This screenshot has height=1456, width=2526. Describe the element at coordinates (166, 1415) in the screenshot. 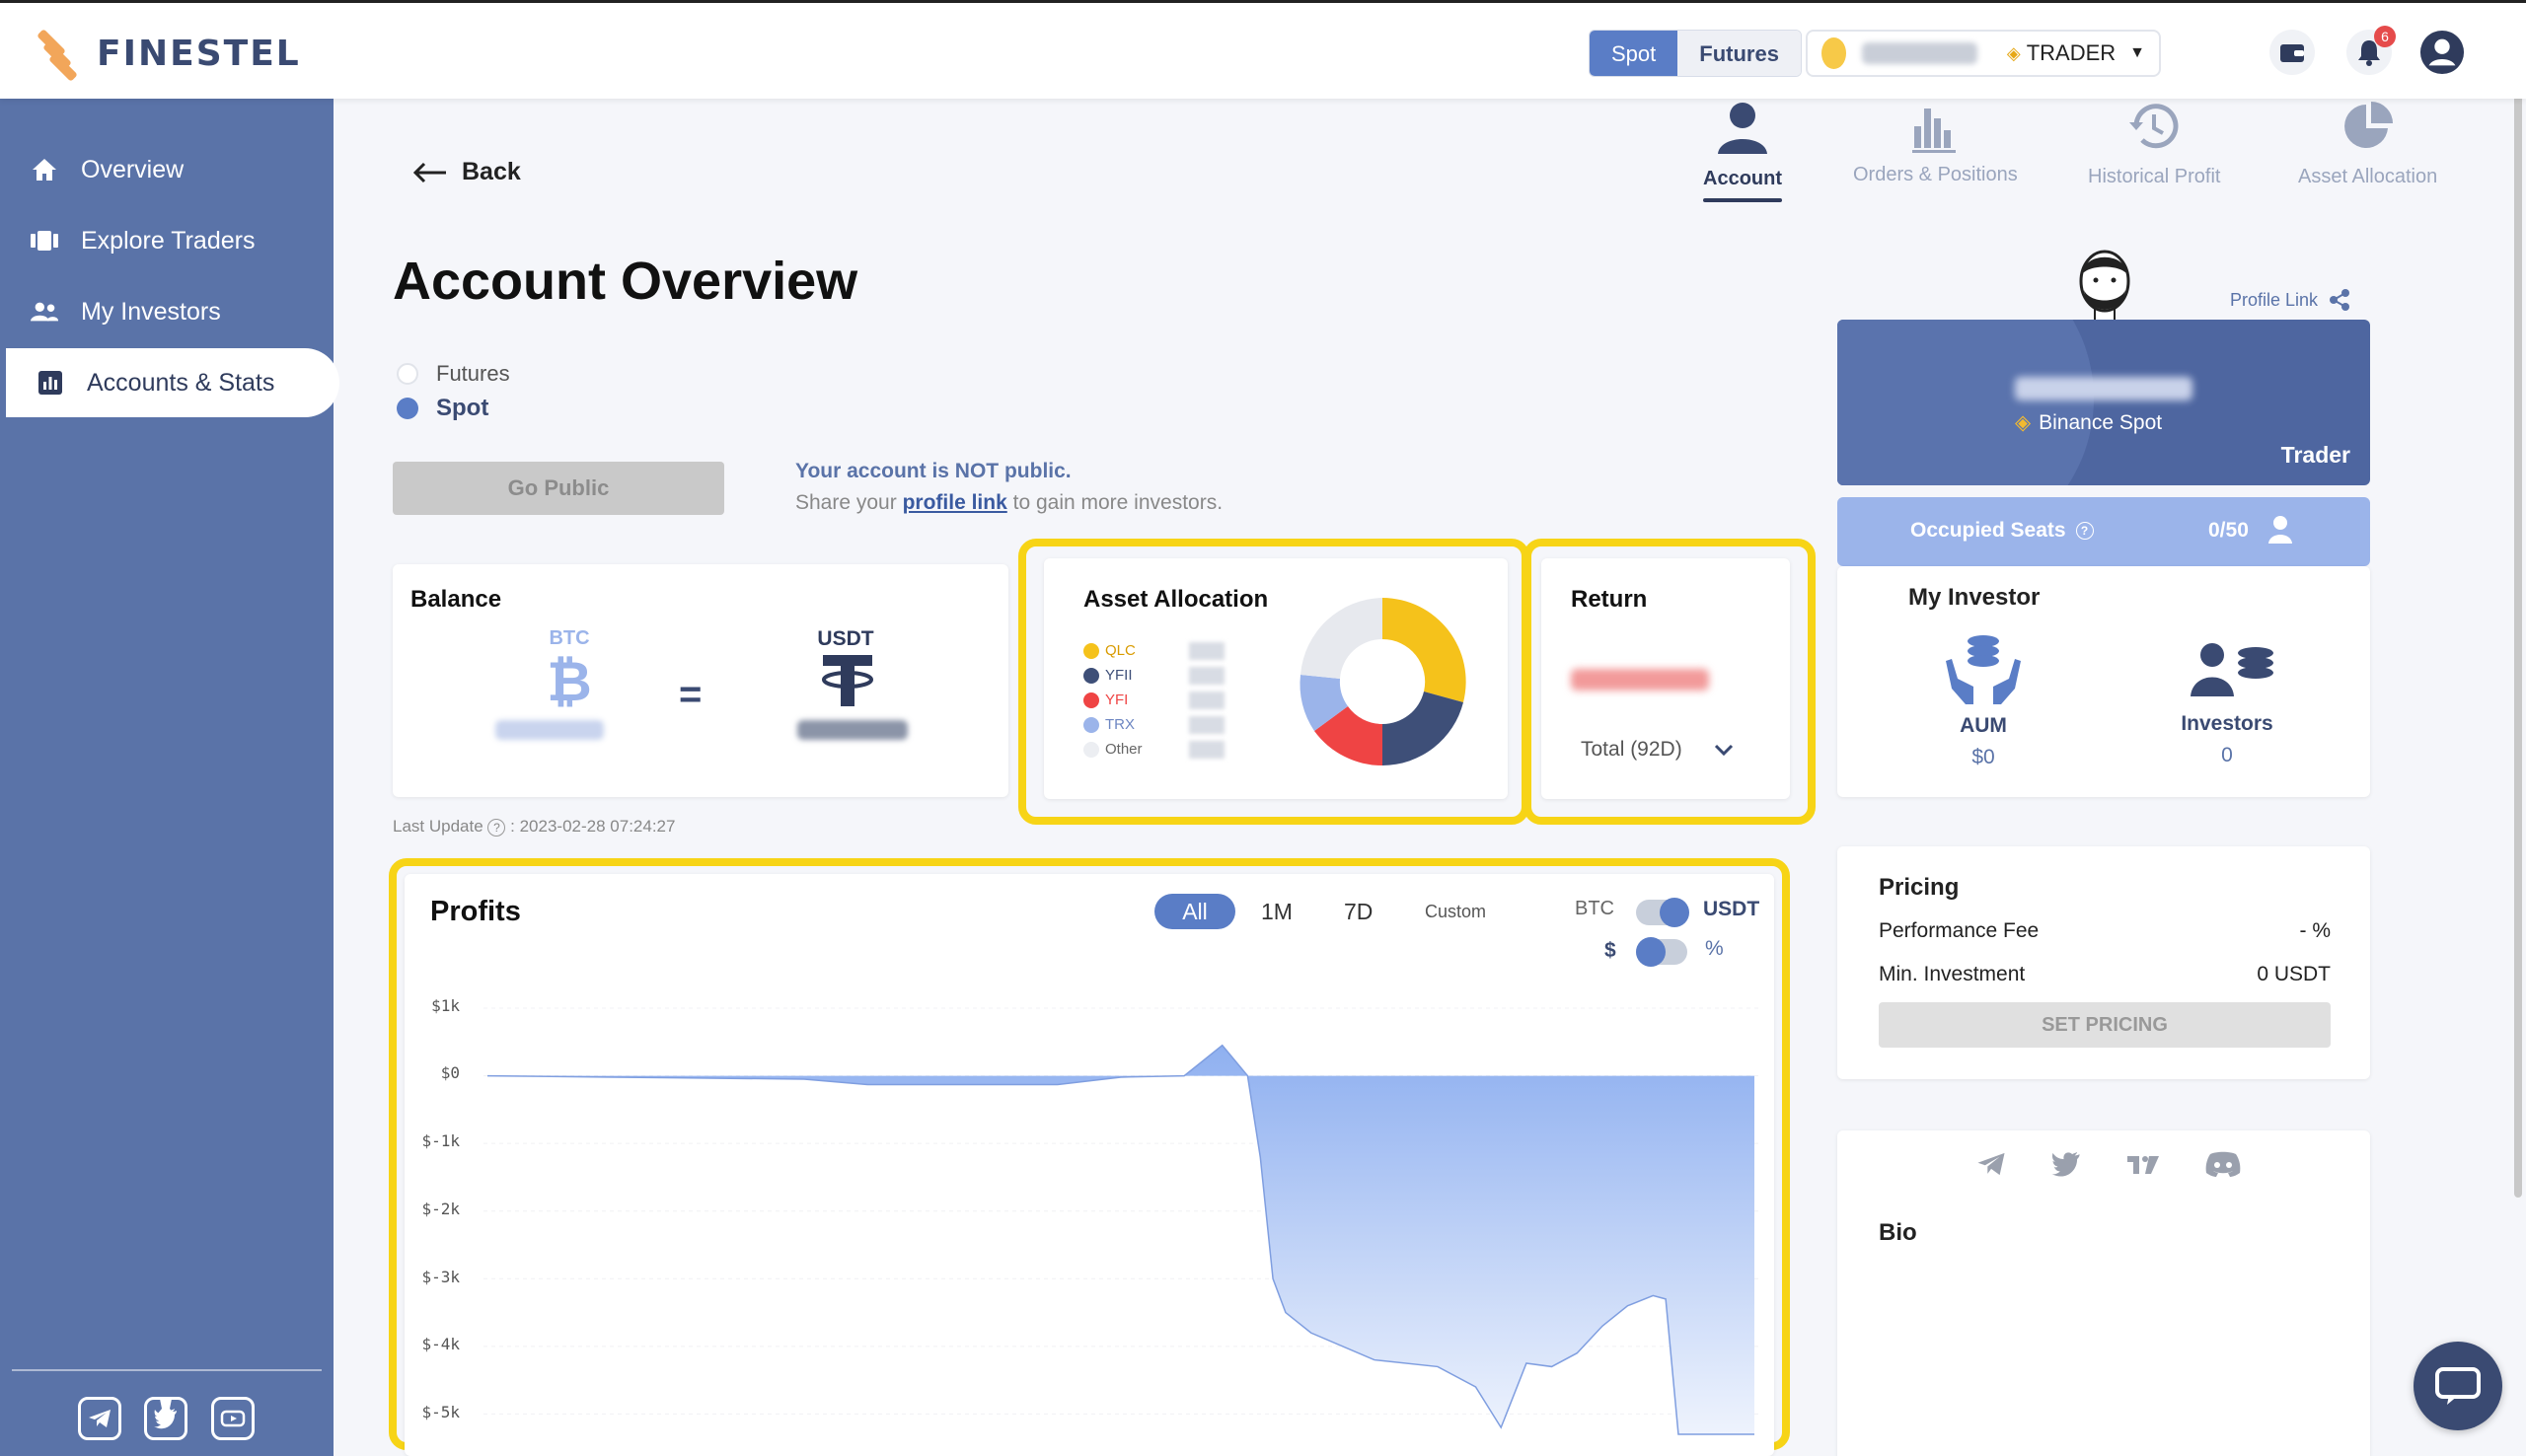

I see `pin-sidebar-button` at that location.